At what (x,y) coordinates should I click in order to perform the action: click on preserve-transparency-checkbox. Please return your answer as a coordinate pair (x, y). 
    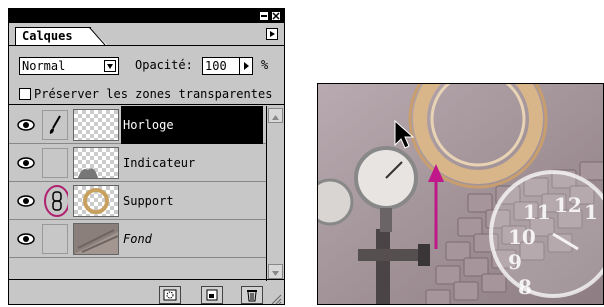
    Looking at the image, I should click on (25, 94).